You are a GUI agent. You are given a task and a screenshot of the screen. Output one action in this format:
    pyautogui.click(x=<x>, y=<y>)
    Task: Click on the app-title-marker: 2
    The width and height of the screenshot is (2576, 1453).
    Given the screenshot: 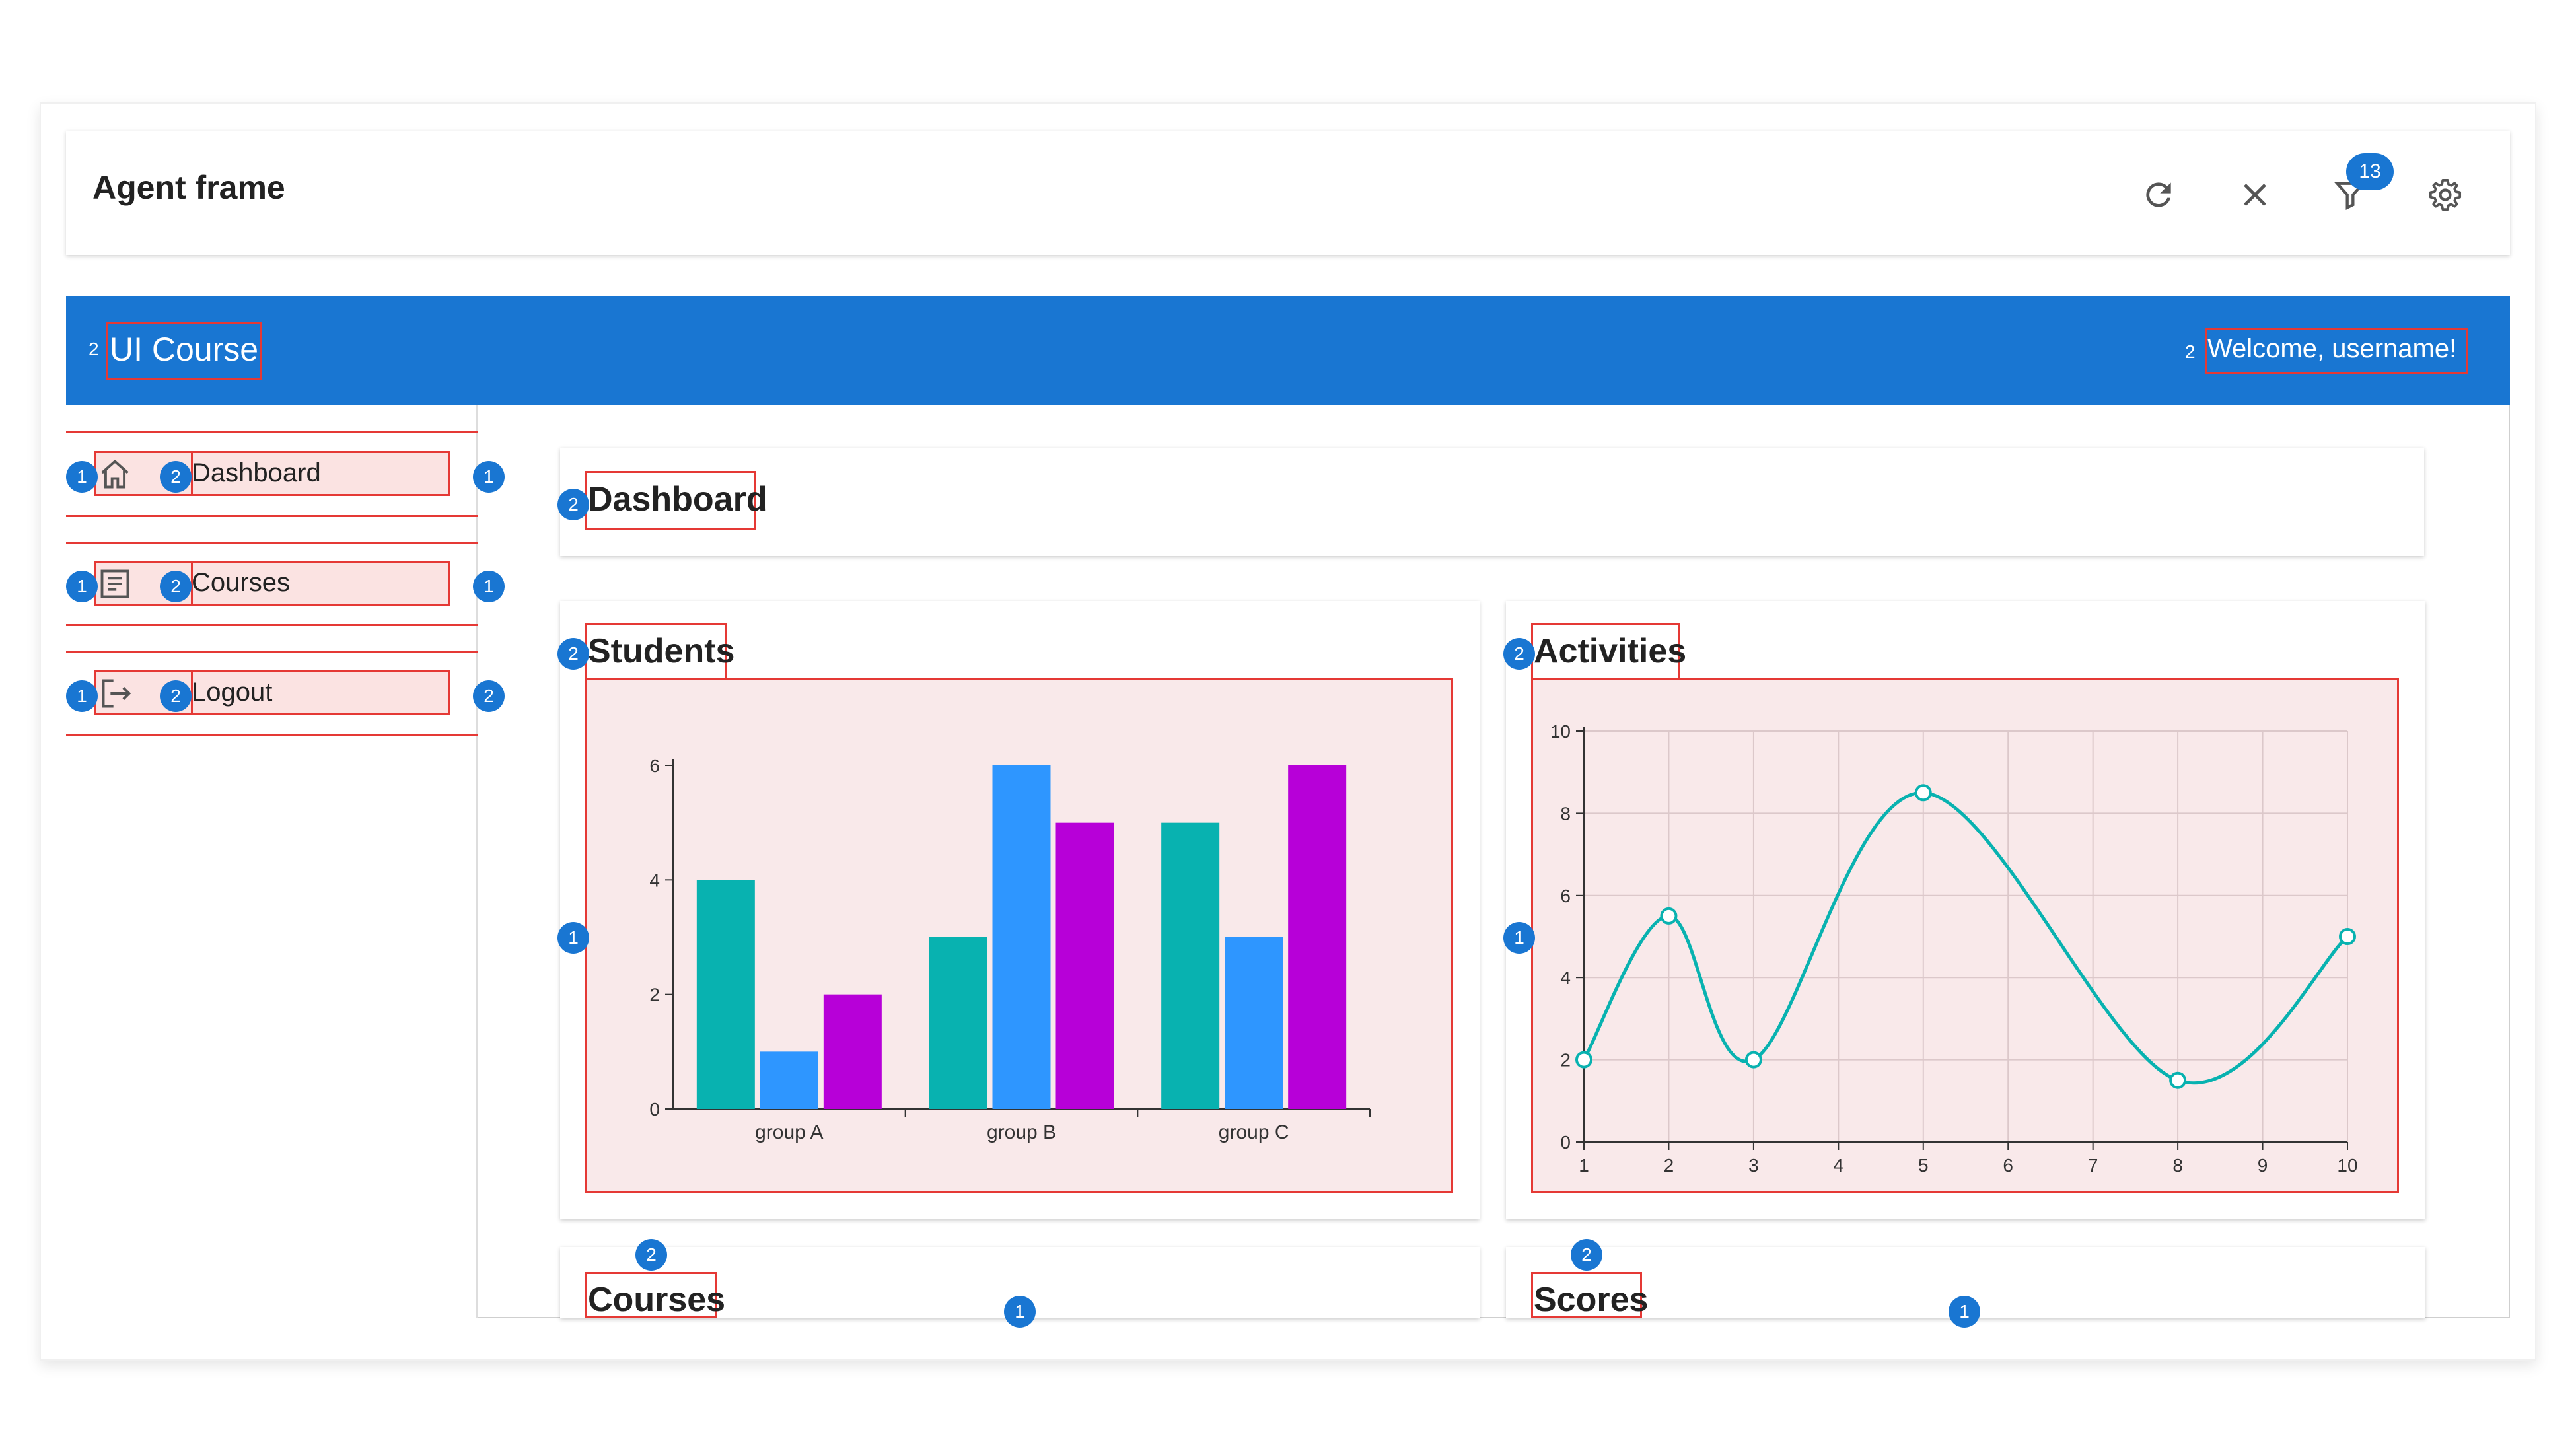 What is the action you would take?
    pyautogui.click(x=94, y=349)
    